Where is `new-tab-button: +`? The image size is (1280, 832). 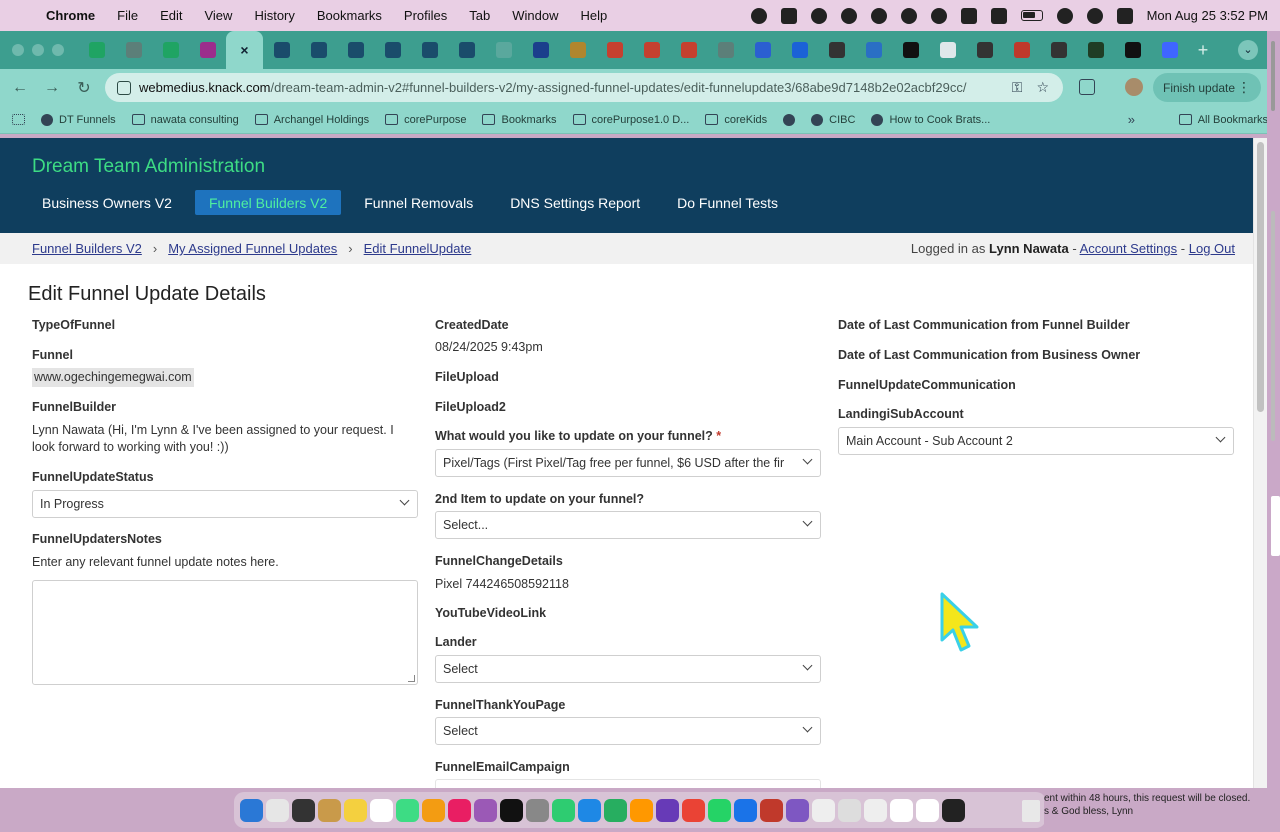
new-tab-button: + is located at coordinates (1203, 50).